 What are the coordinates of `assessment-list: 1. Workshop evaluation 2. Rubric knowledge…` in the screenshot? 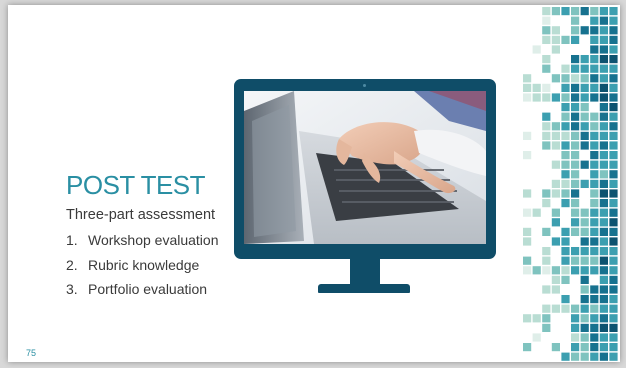 It's located at (142, 265).